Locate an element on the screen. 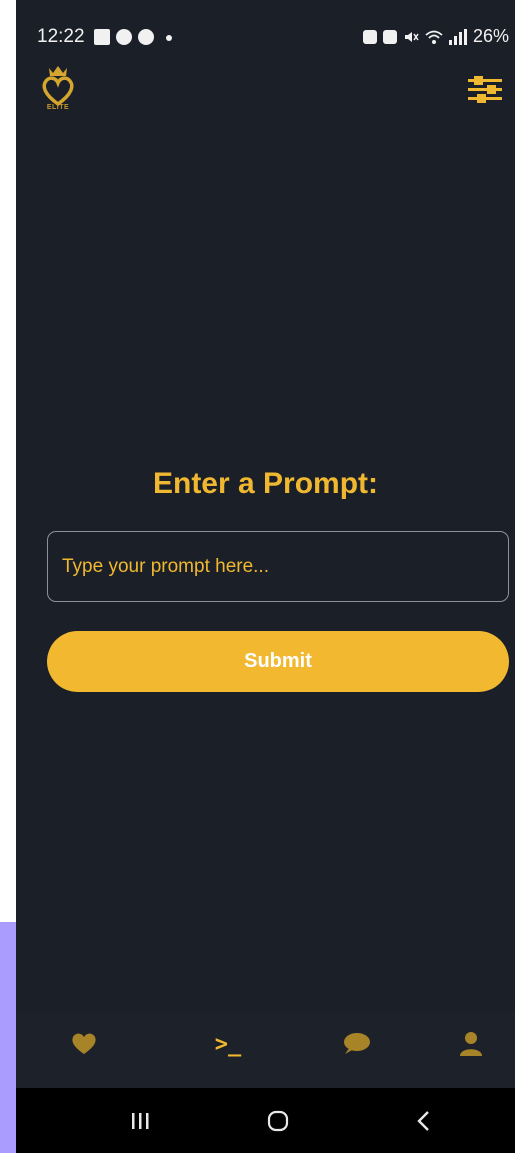  tab-chat is located at coordinates (356, 1044).